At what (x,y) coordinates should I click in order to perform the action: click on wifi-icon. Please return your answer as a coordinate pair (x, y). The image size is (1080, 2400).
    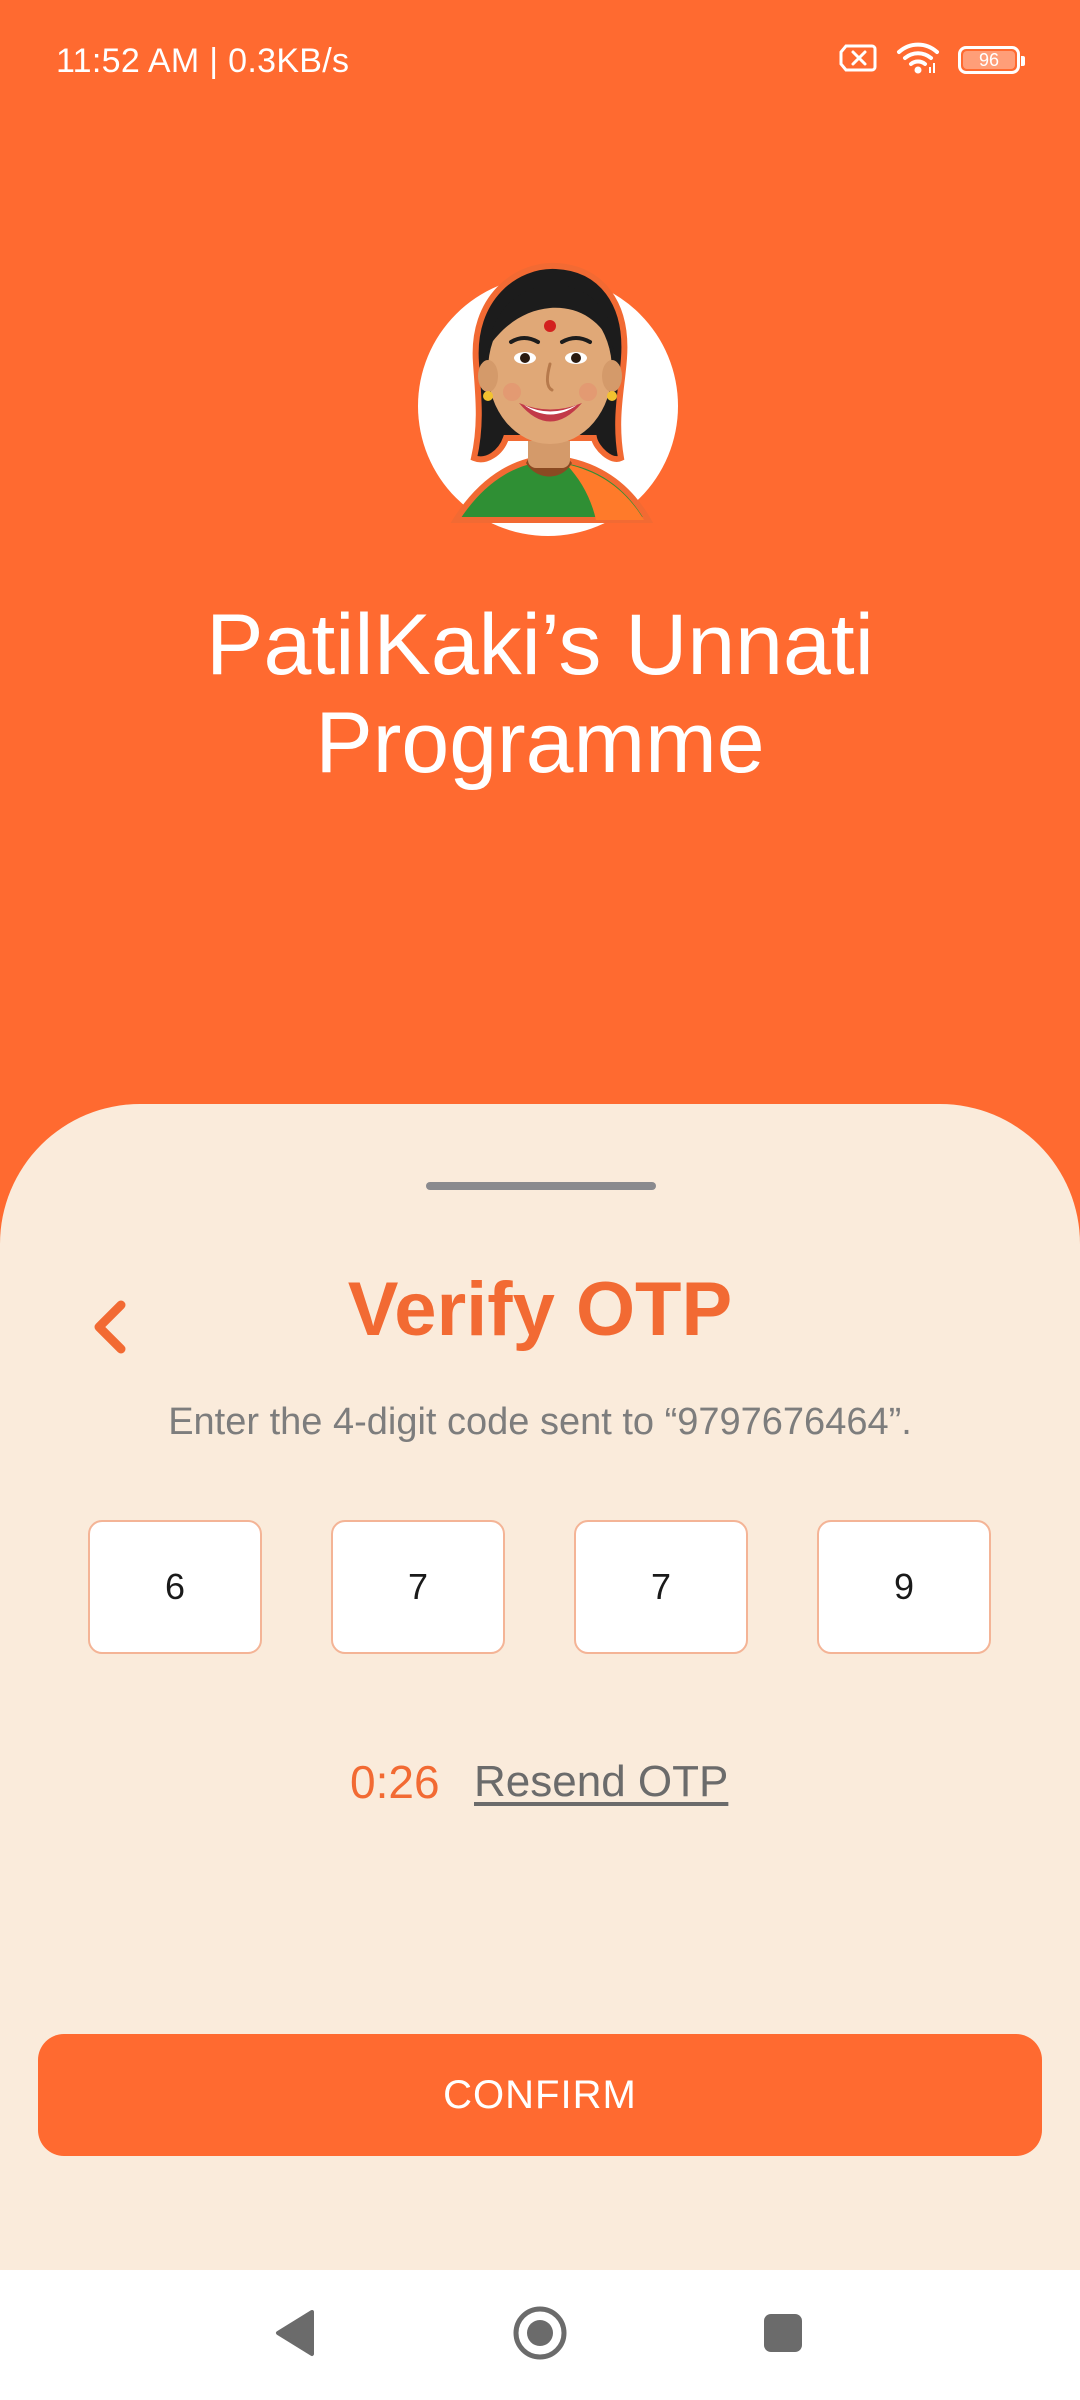
    Looking at the image, I should click on (918, 60).